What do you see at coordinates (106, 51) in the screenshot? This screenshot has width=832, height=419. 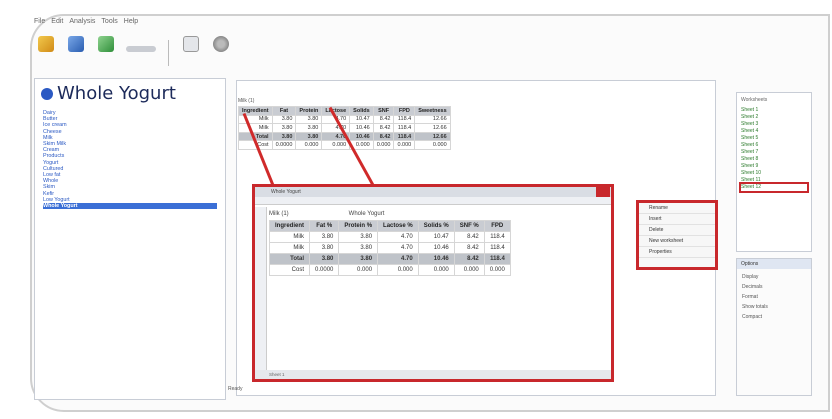 I see `search-button` at bounding box center [106, 51].